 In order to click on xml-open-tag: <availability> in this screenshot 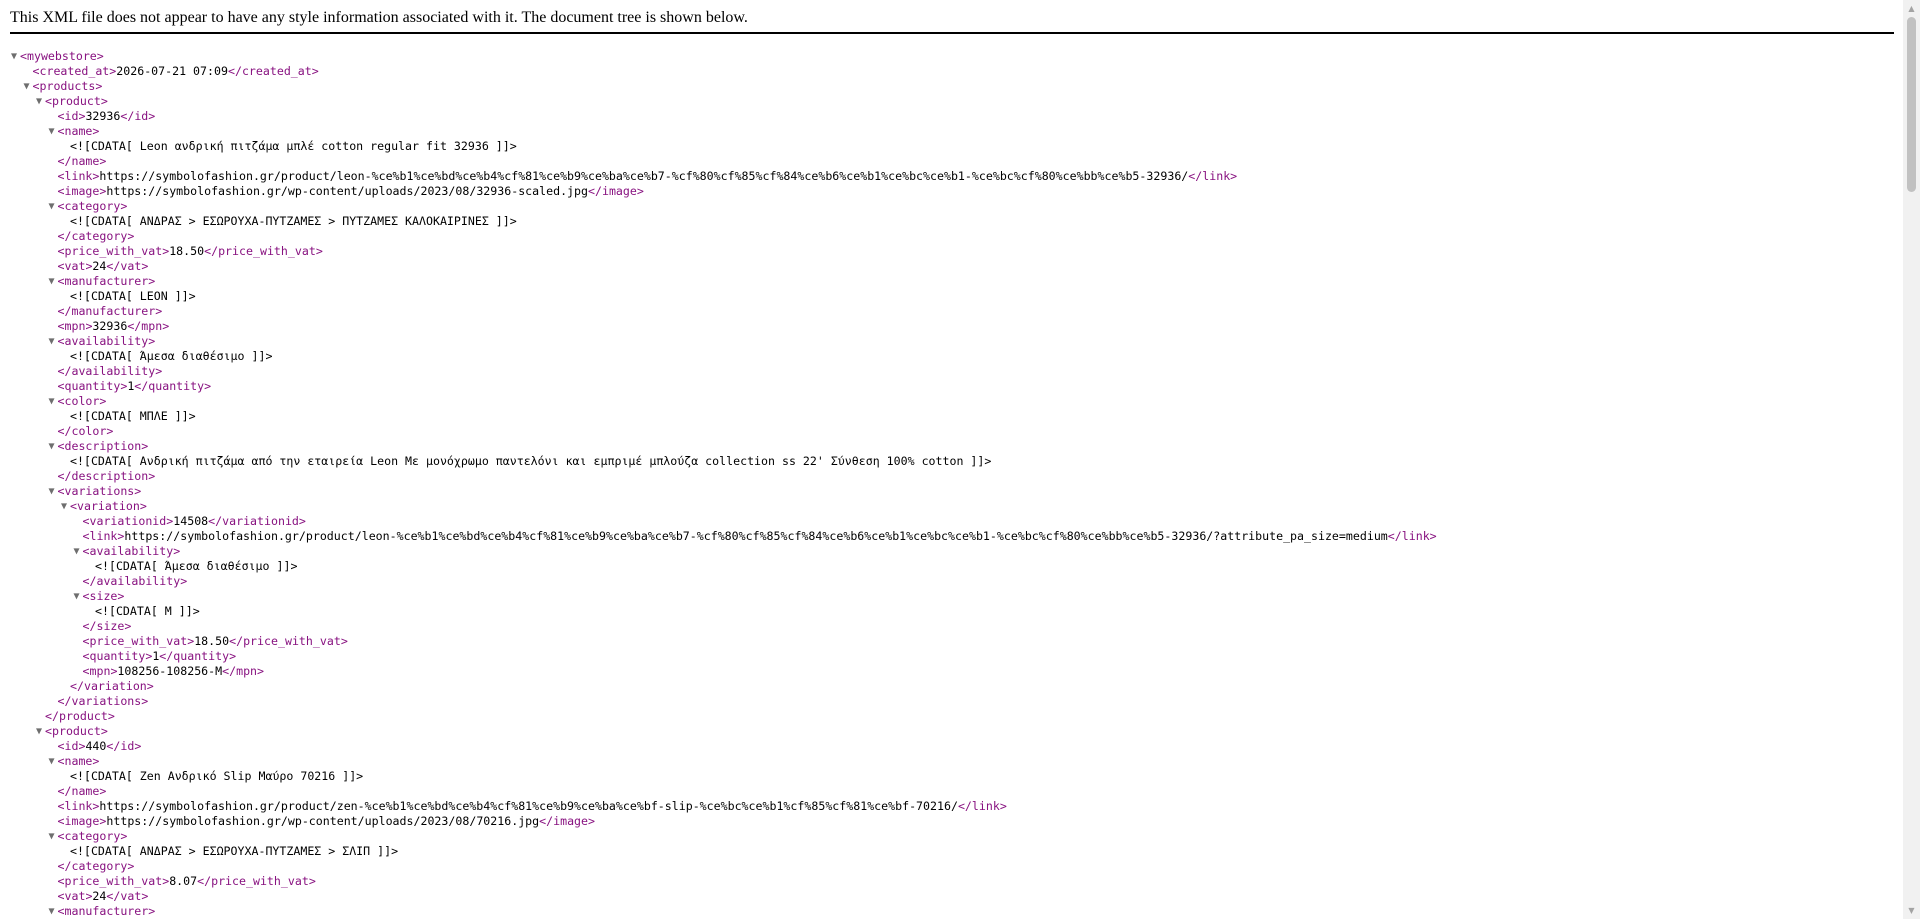, I will do `click(106, 341)`.